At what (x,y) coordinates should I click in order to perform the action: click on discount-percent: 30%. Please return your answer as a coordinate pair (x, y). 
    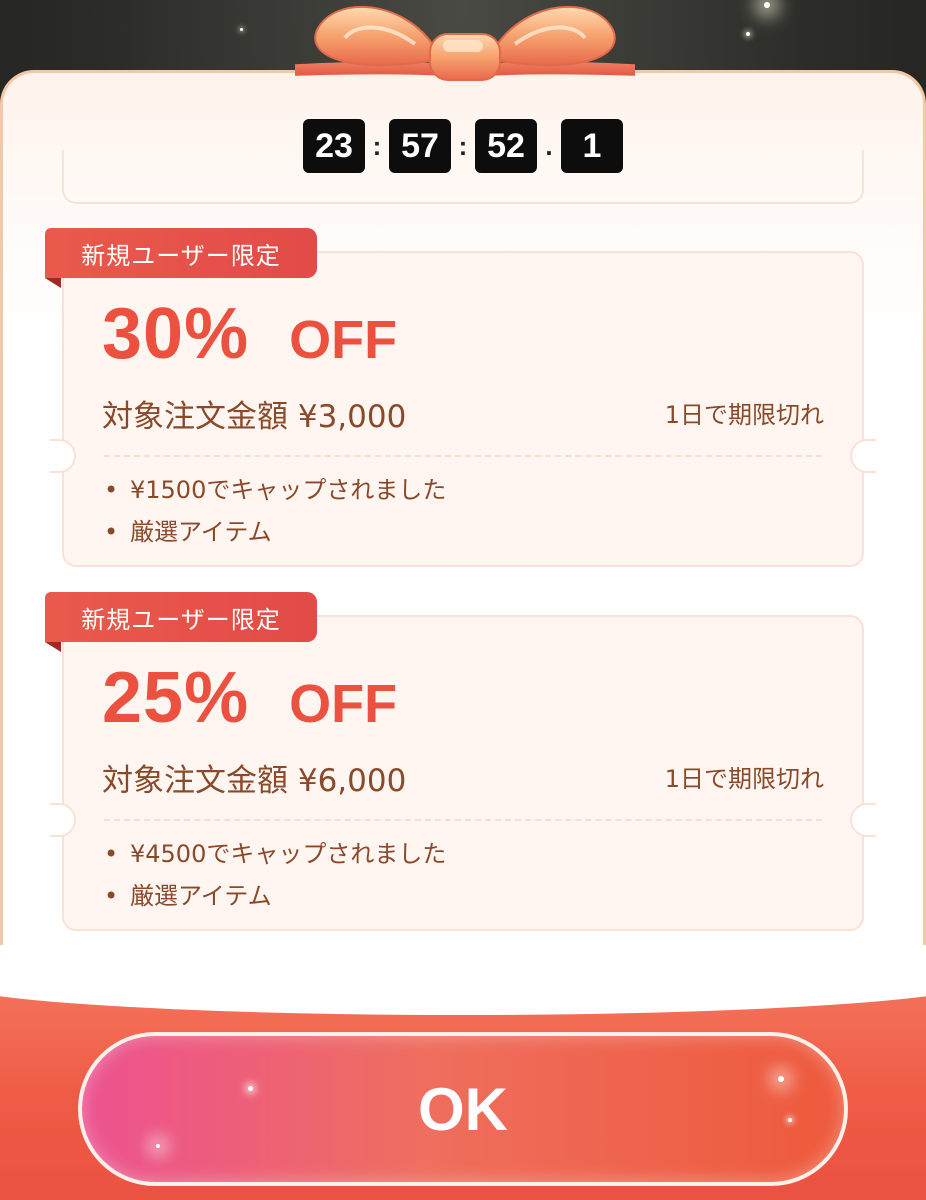
    Looking at the image, I should click on (176, 334).